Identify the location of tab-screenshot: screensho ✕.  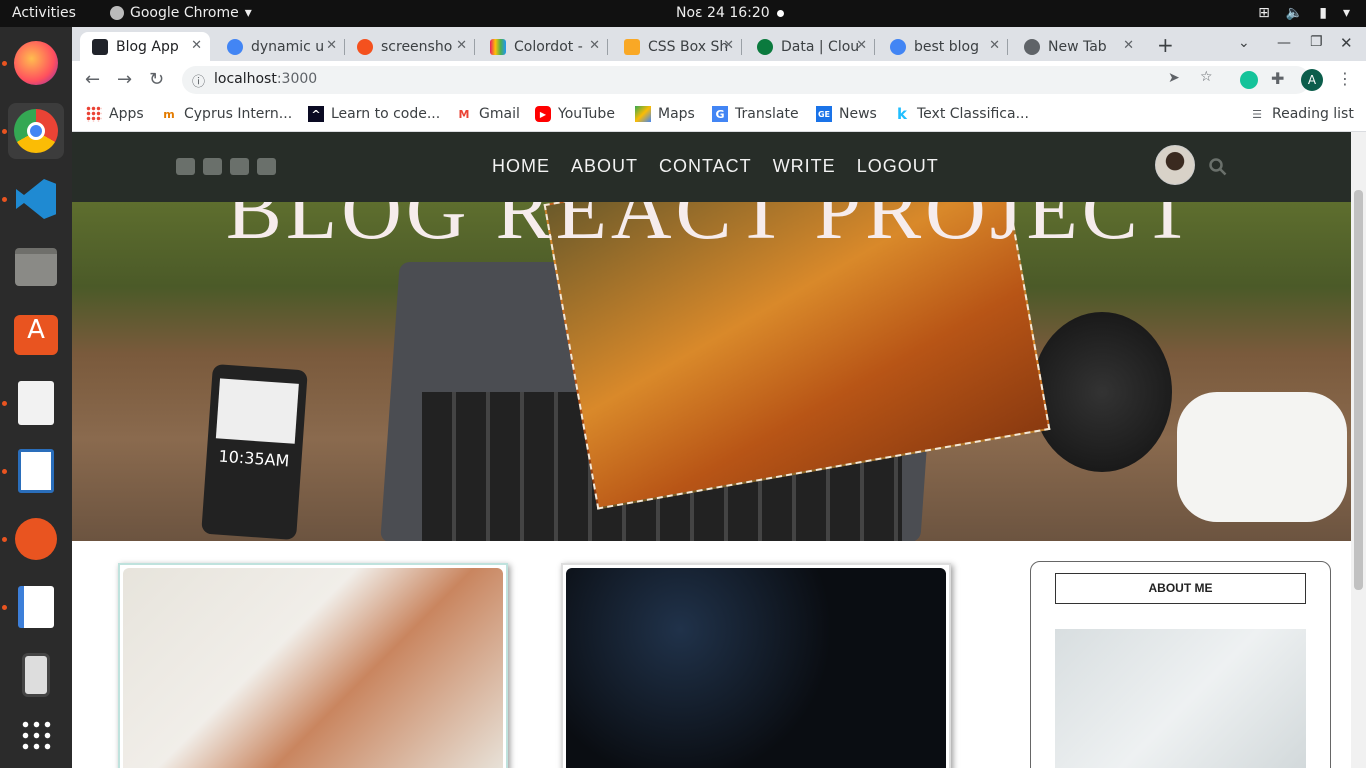
(410, 46).